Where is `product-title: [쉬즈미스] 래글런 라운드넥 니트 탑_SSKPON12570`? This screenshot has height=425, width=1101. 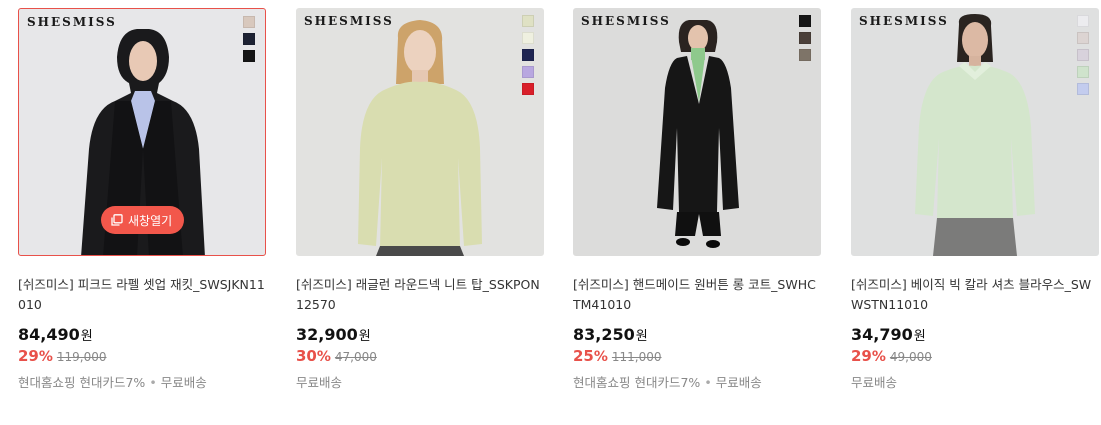 product-title: [쉬즈미스] 래글런 라운드넥 니트 탑_SSKPON12570 is located at coordinates (420, 295).